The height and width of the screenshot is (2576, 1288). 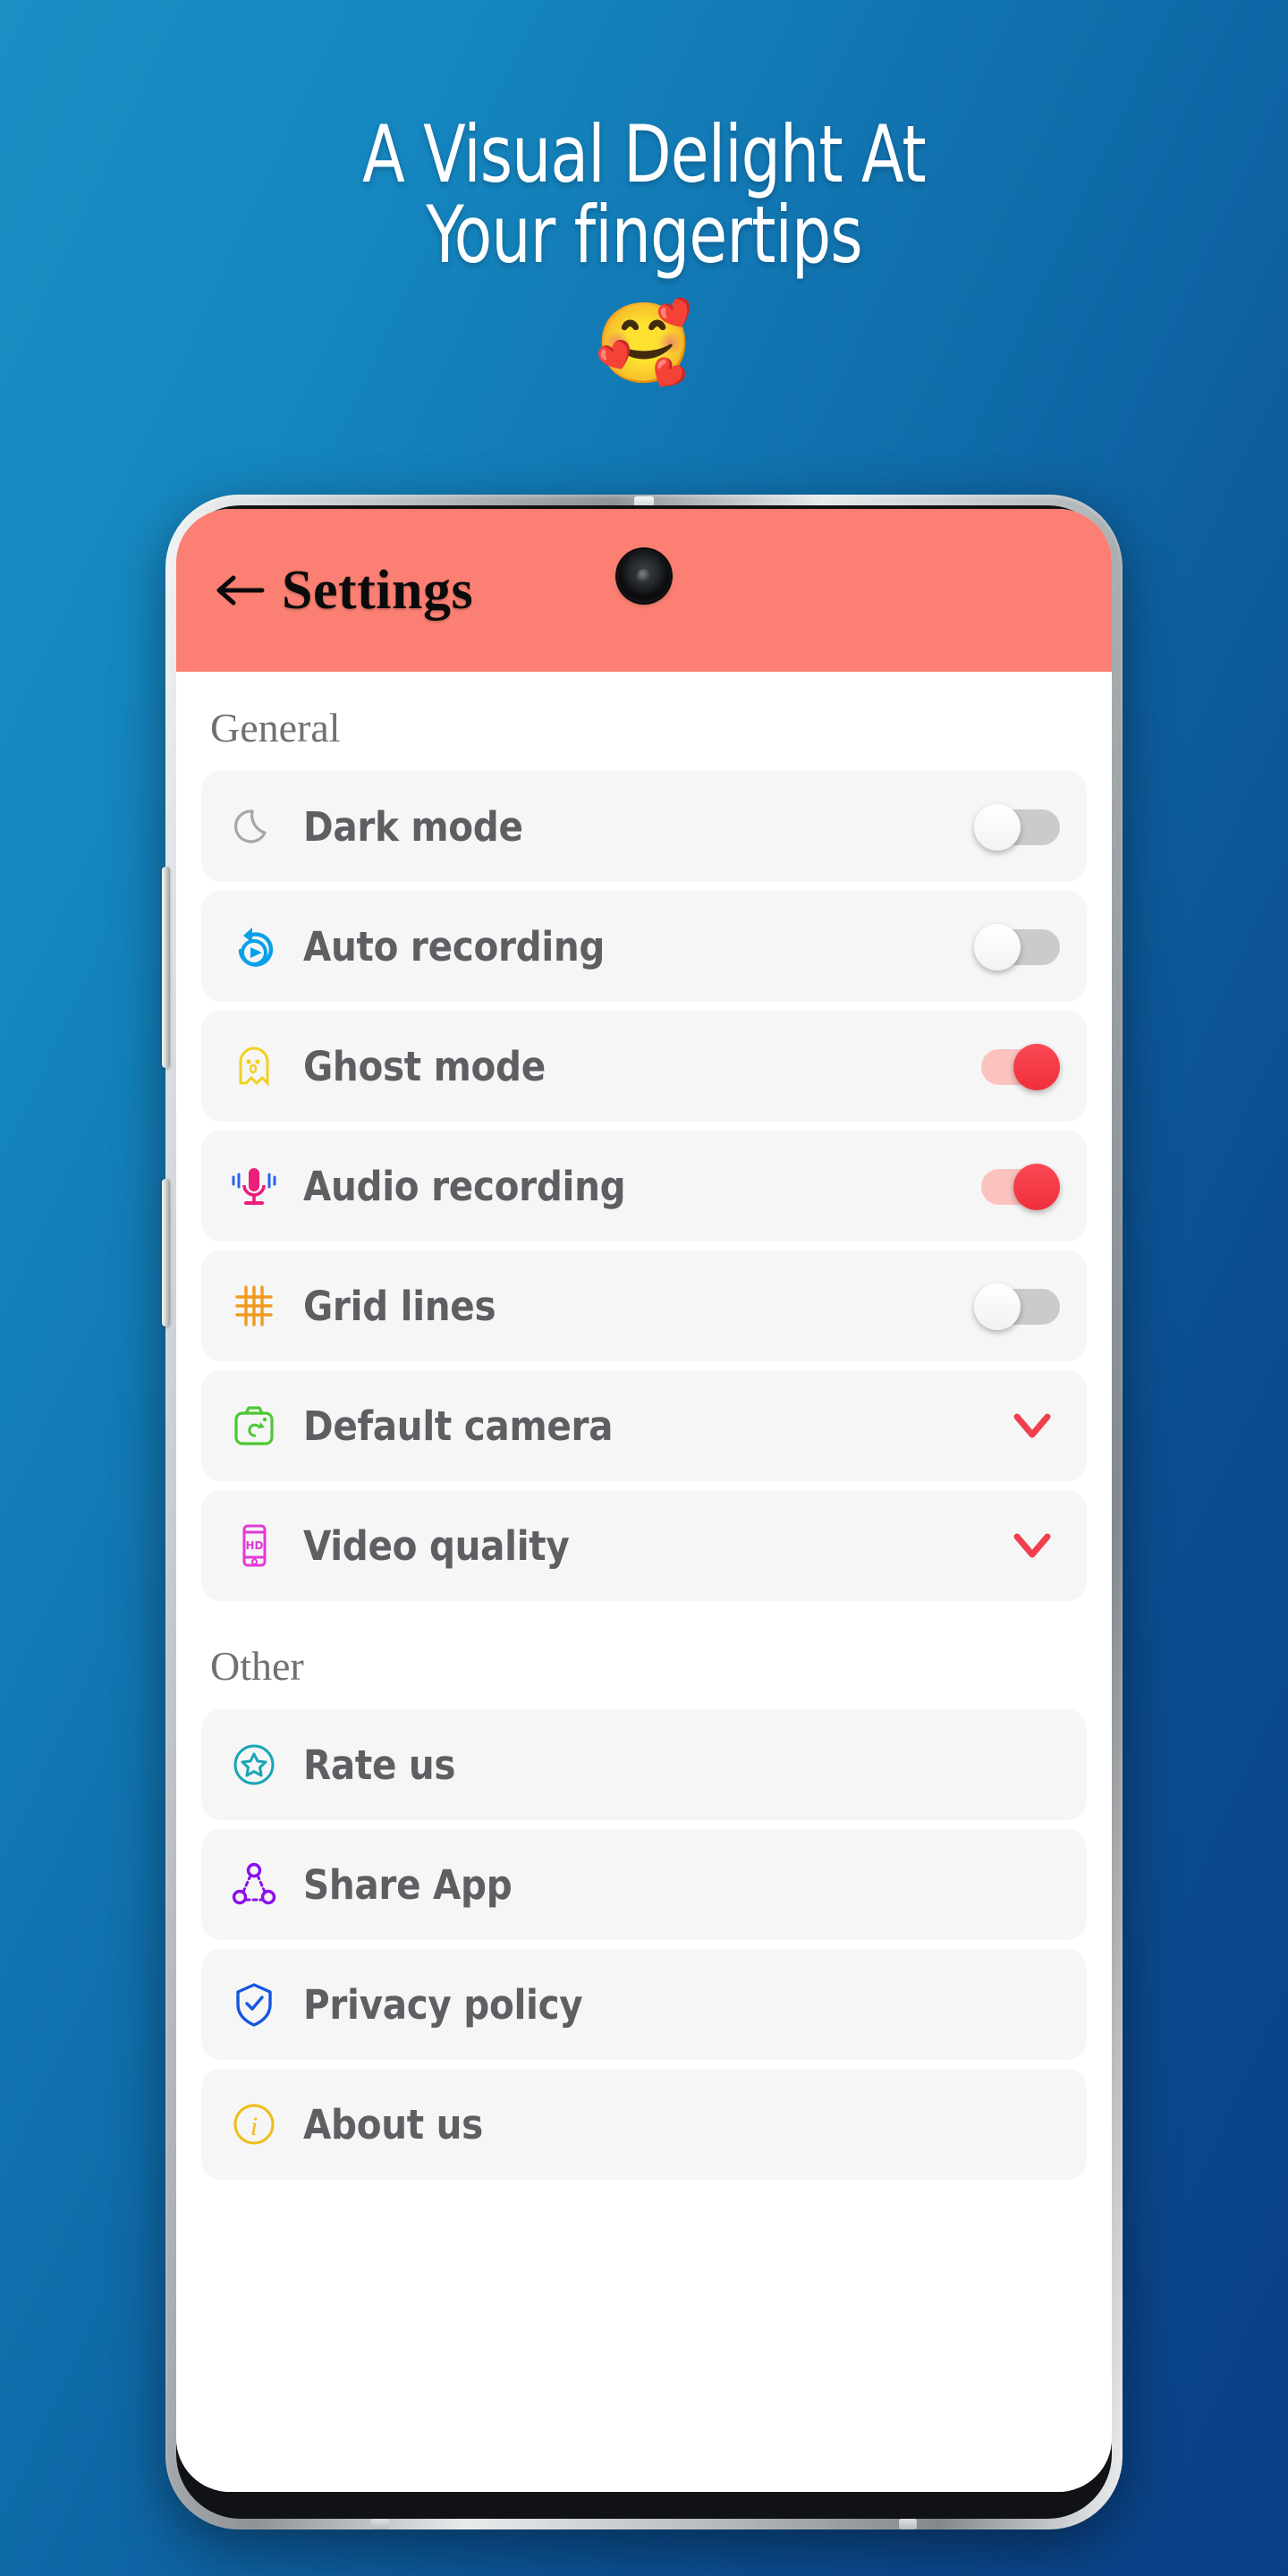 I want to click on promo-headline-line2: Your fingertips, so click(x=644, y=234).